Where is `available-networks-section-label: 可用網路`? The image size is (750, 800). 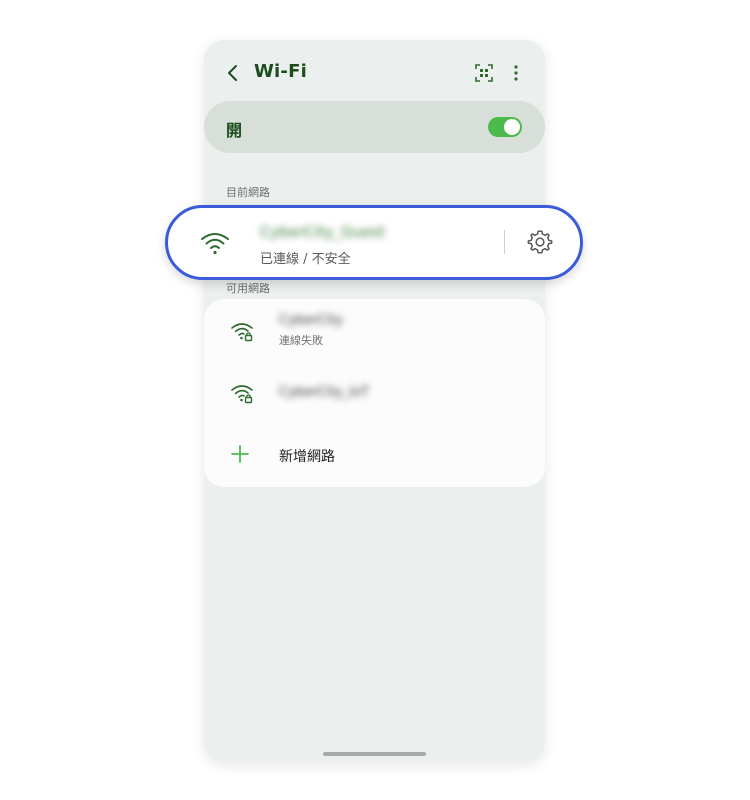
available-networks-section-label: 可用網路 is located at coordinates (248, 288).